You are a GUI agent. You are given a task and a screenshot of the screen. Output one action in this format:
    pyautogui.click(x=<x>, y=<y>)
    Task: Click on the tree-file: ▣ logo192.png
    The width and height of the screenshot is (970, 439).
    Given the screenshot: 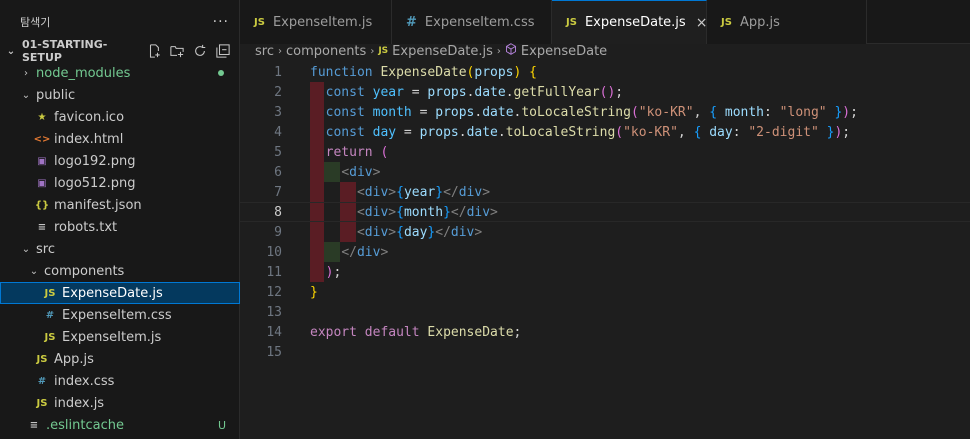 What is the action you would take?
    pyautogui.click(x=120, y=161)
    